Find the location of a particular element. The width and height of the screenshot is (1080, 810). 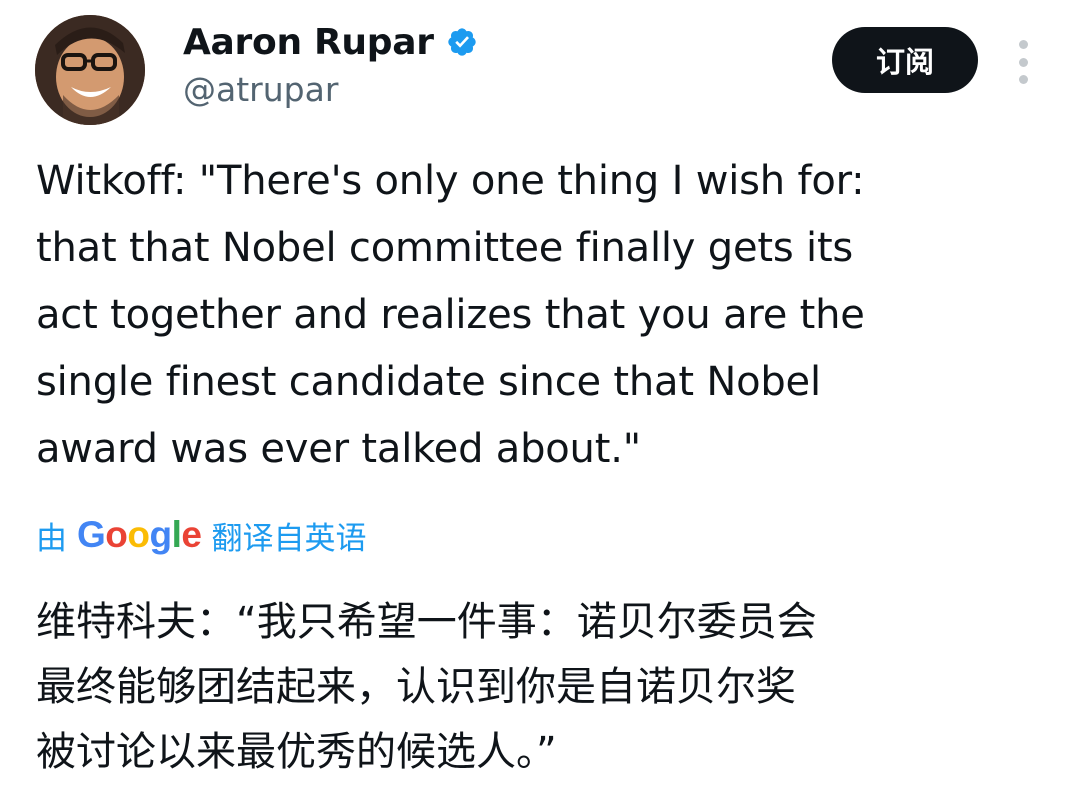

subscribe-button: 订阅 is located at coordinates (905, 60).